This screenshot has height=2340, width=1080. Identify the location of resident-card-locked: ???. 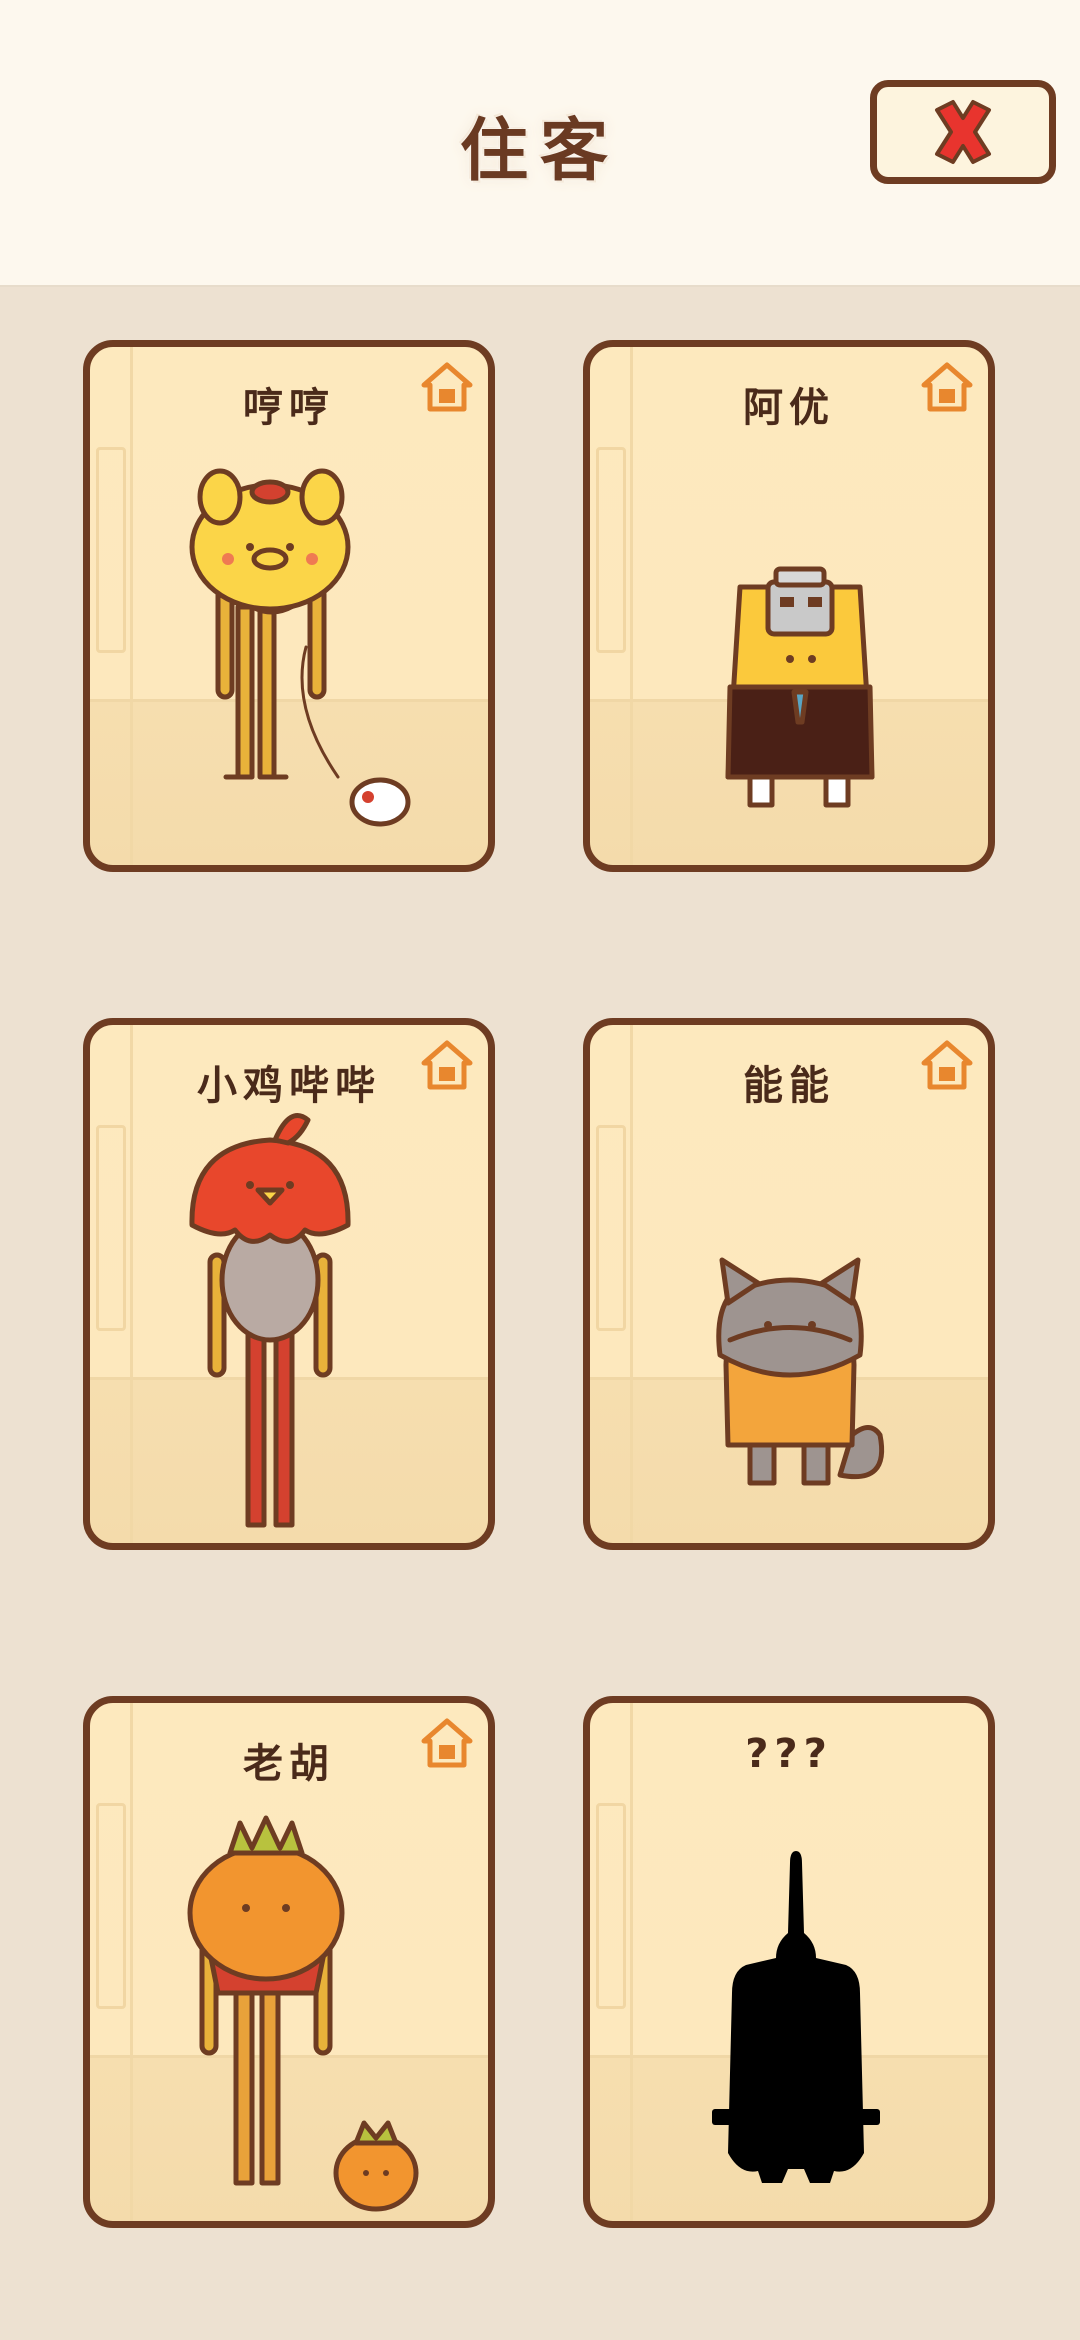
(789, 1962).